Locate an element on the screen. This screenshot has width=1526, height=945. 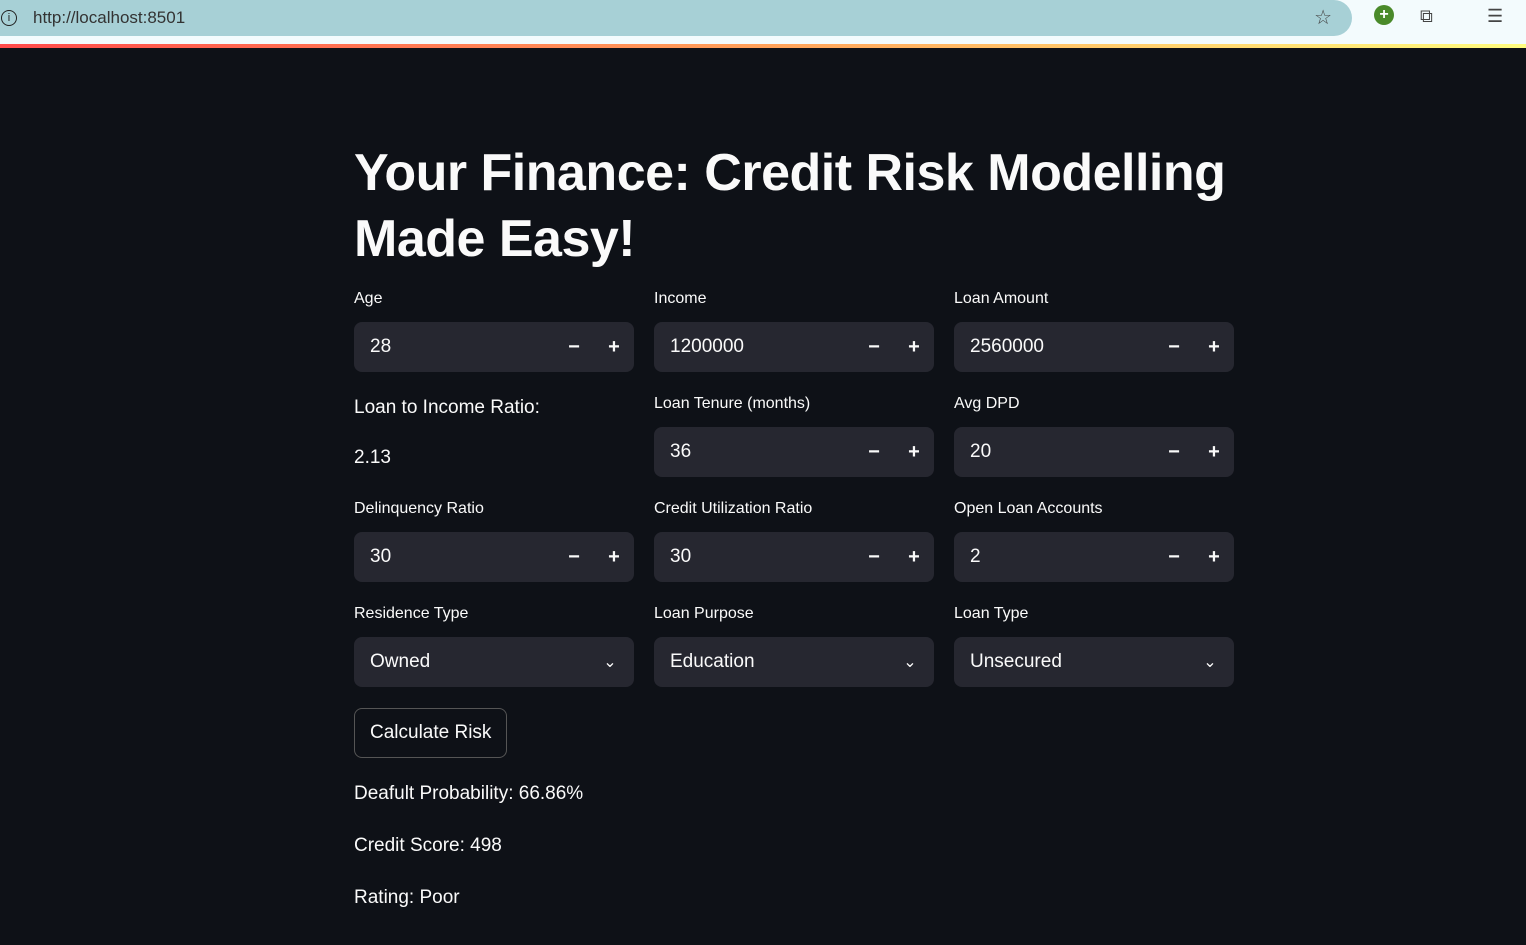
url-text: http://localhost:8501 is located at coordinates (109, 18).